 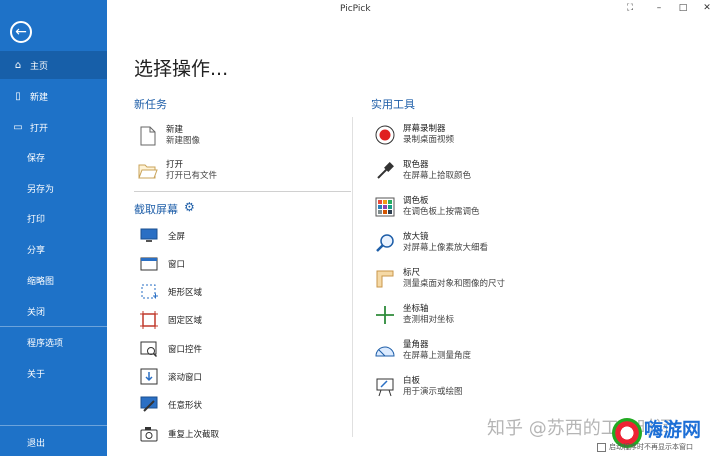 I want to click on item-sublabel: 对屏幕上像素放大细看, so click(x=446, y=248).